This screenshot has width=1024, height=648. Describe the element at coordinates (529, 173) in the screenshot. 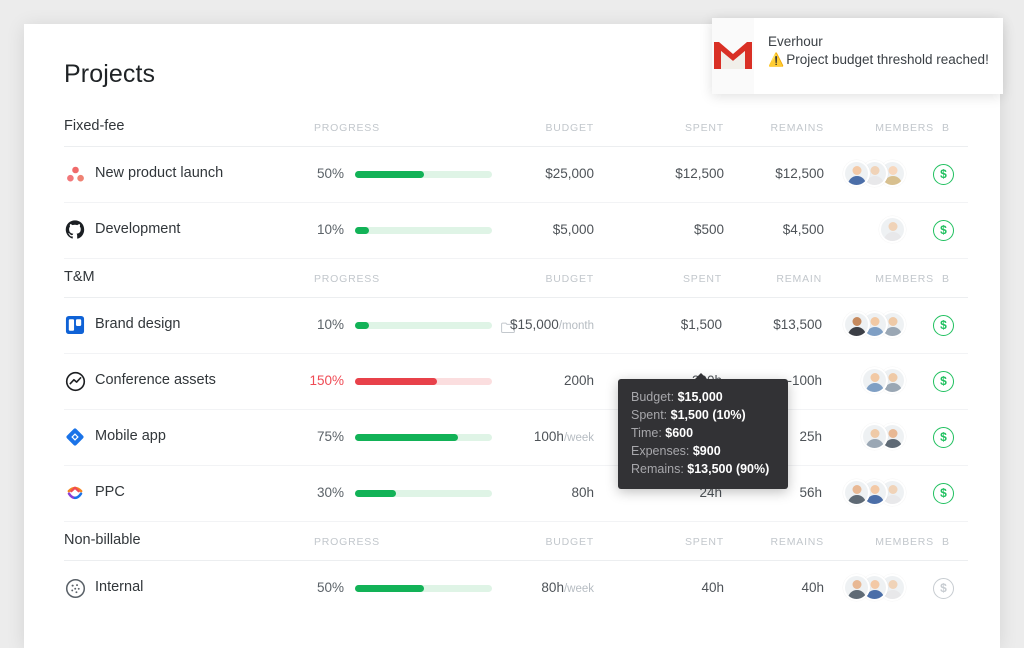

I see `budget-value: $25,000` at that location.